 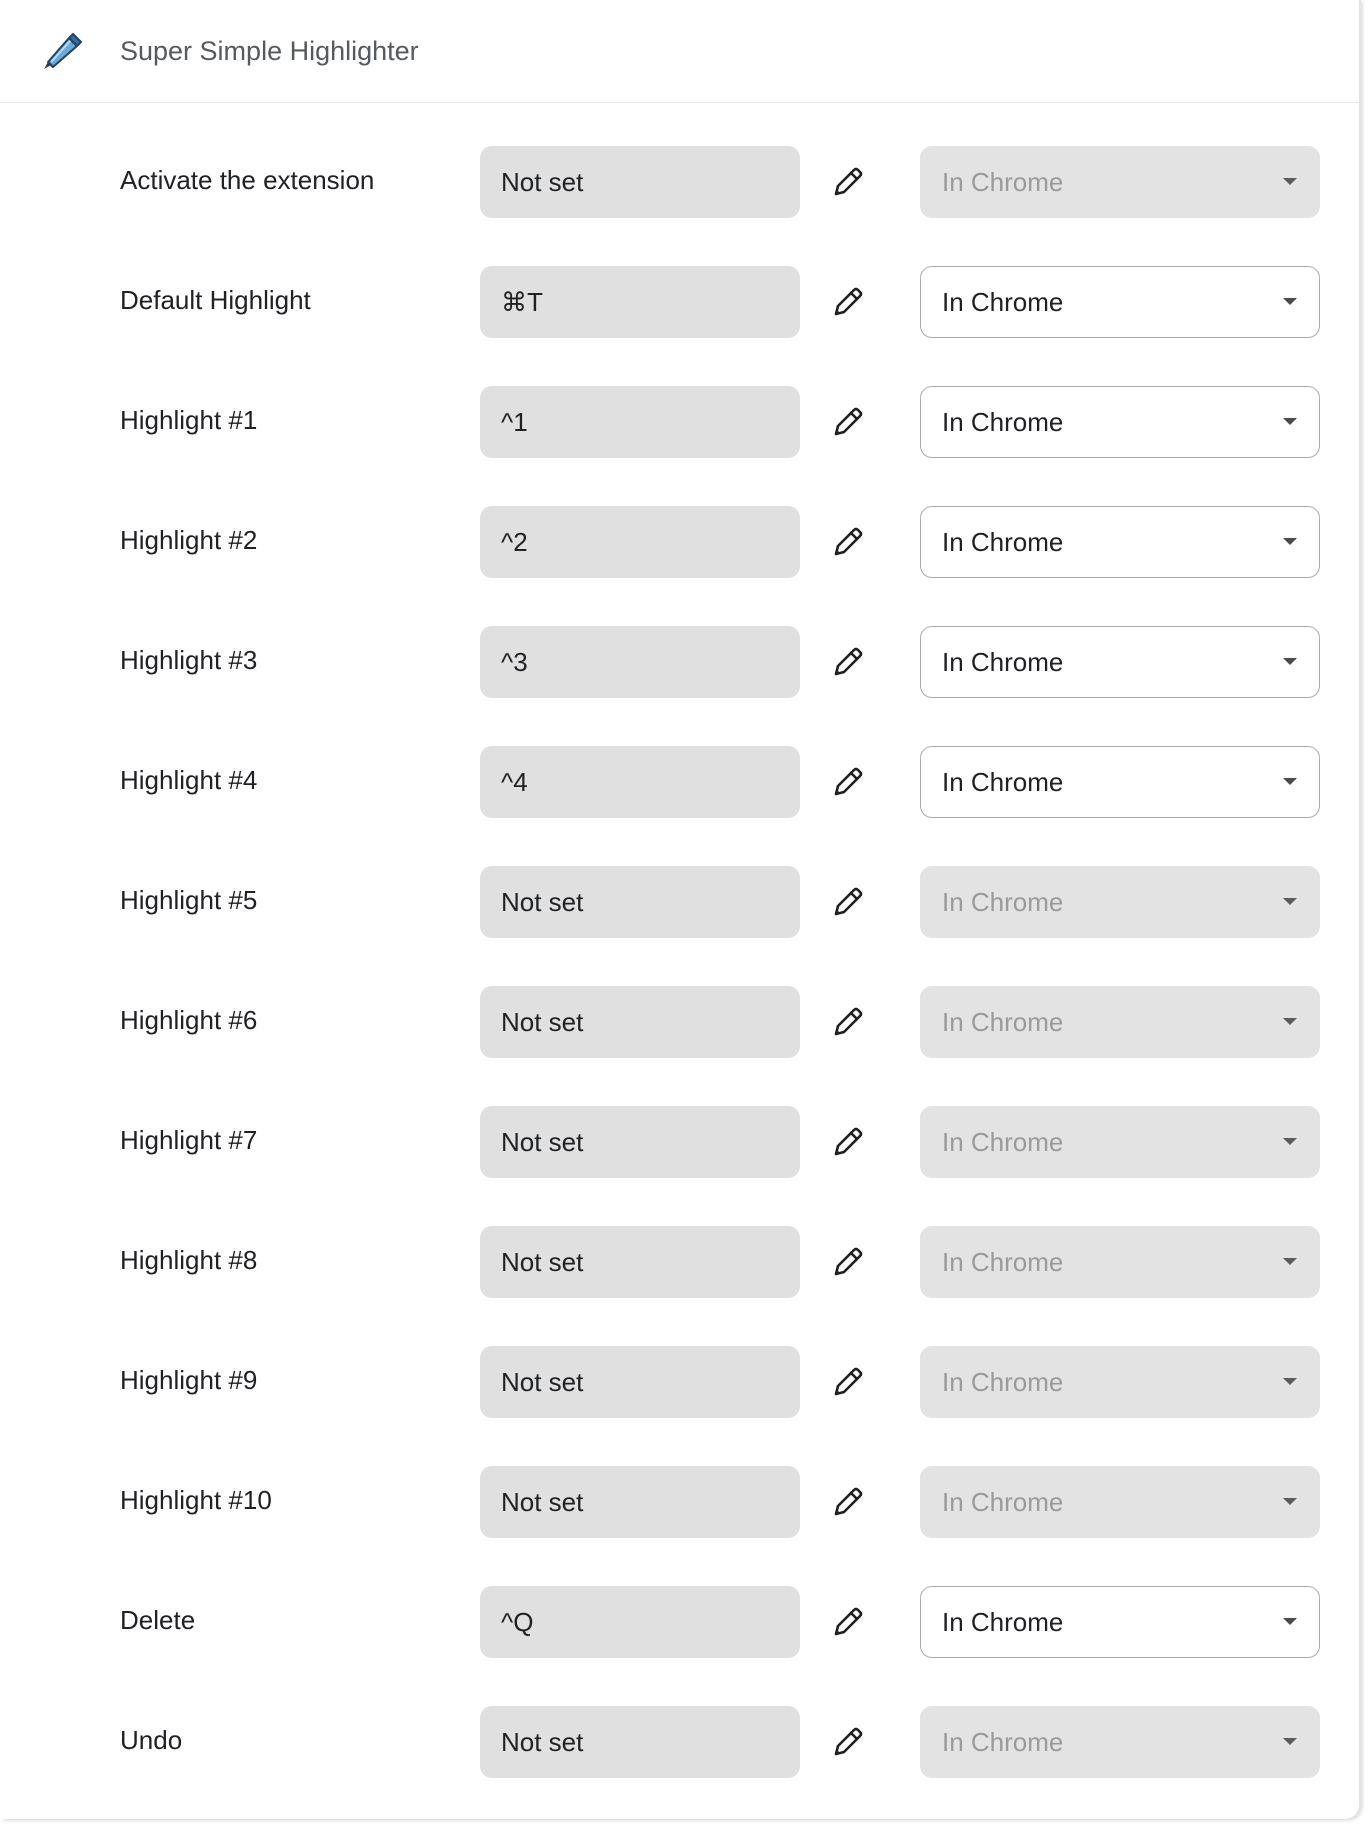 I want to click on command-label: Highlight #1, so click(x=189, y=420).